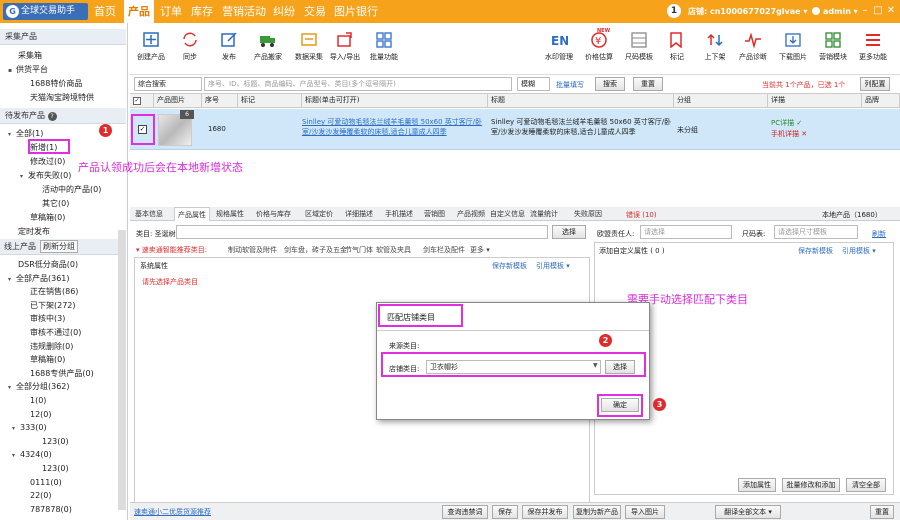  What do you see at coordinates (544, 214) in the screenshot?
I see `tab-11: 流量统计` at bounding box center [544, 214].